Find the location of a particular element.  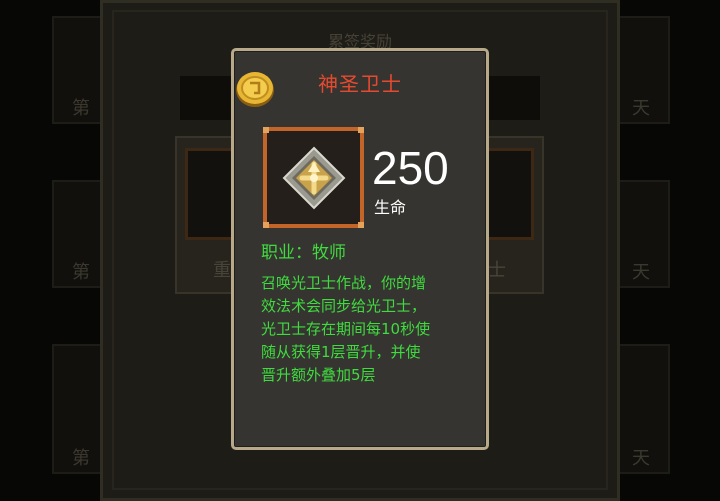

stat-label: 生命 is located at coordinates (390, 207).